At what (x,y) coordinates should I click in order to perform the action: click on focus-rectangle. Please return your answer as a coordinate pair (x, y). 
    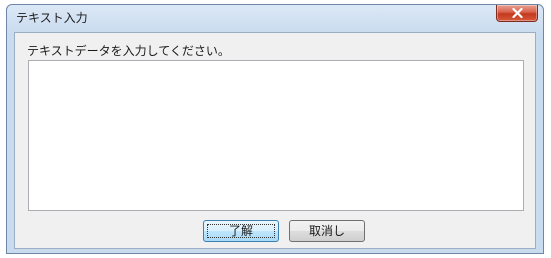
    Looking at the image, I should click on (241, 231).